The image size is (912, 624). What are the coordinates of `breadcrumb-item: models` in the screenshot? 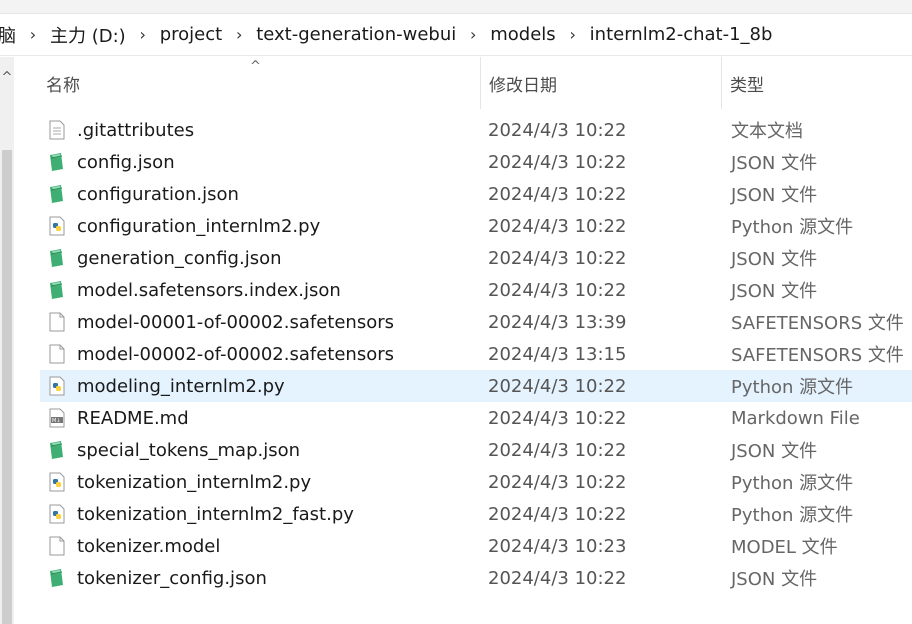 It's located at (522, 34).